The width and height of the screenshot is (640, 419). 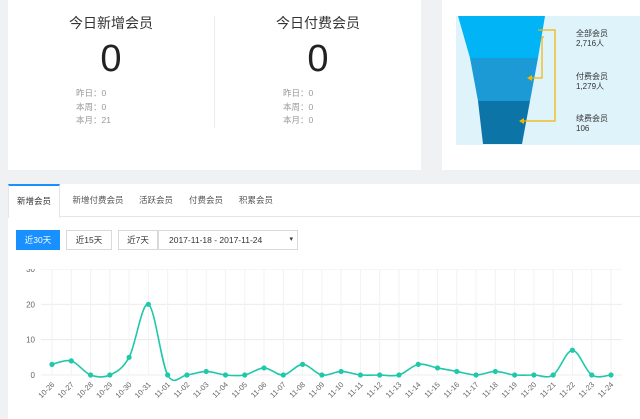 I want to click on x-tick-label: 10-28, so click(x=85, y=390).